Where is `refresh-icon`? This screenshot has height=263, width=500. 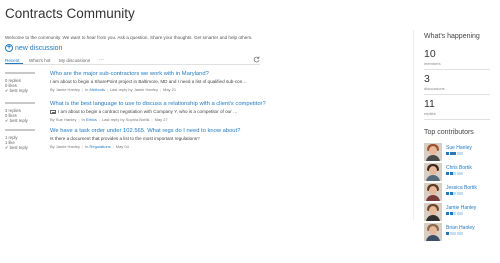
refresh-icon is located at coordinates (256, 59).